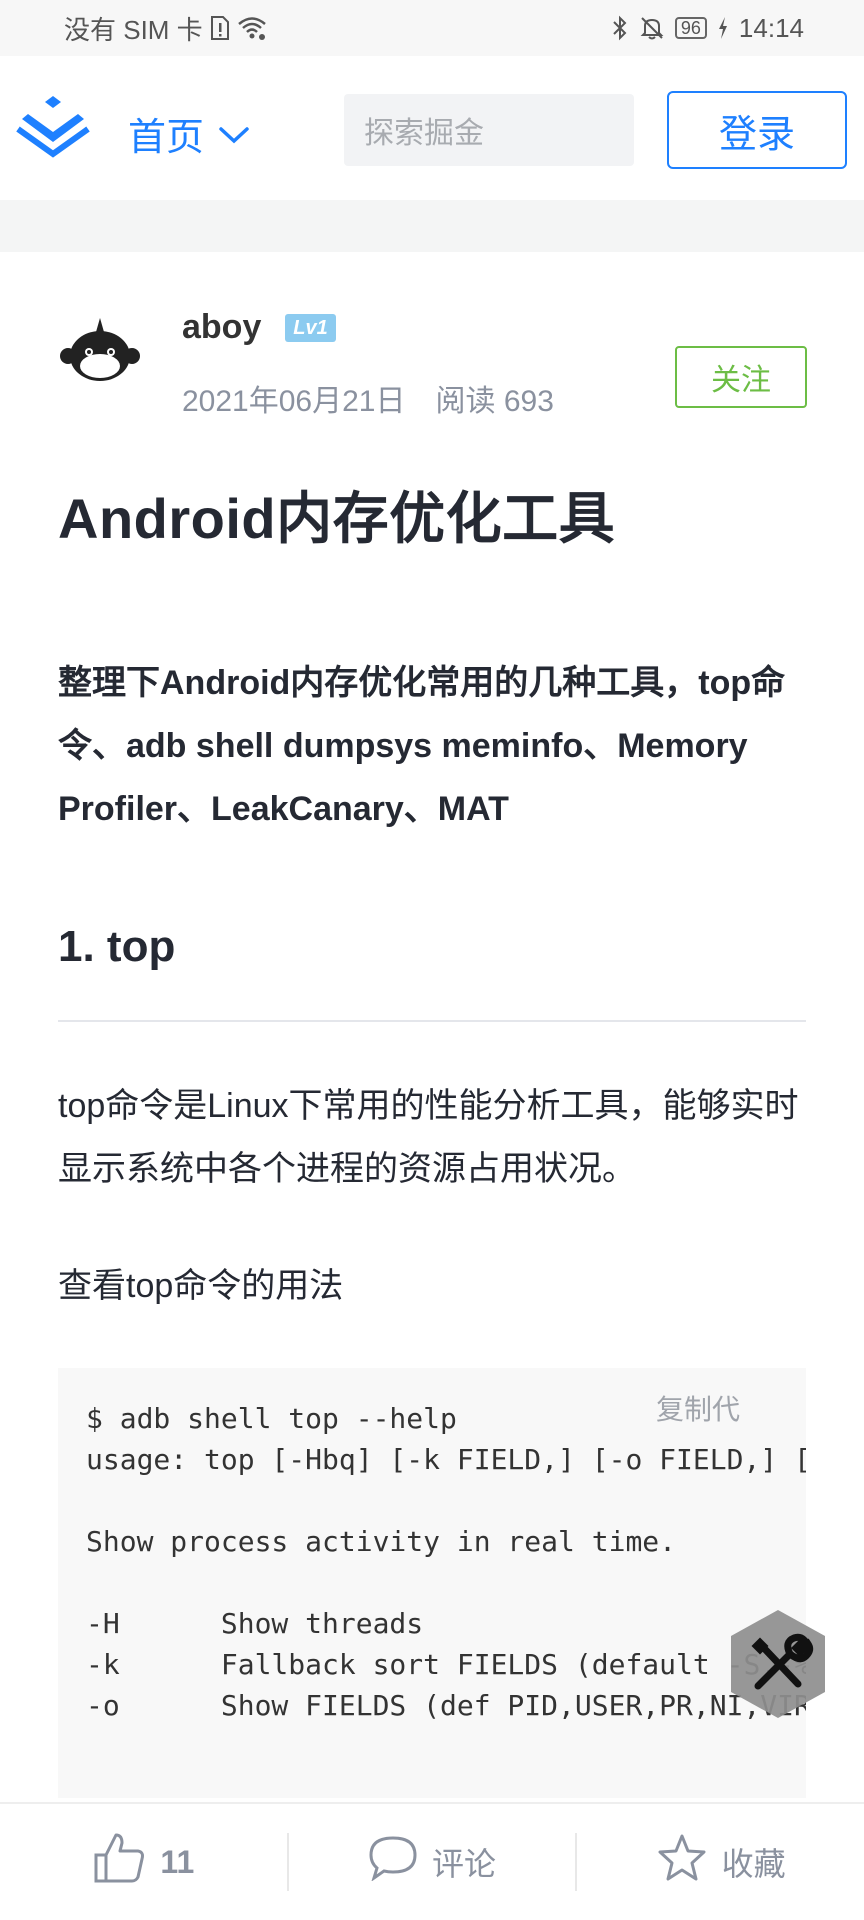 The height and width of the screenshot is (1920, 864). Describe the element at coordinates (294, 401) in the screenshot. I see `publish-date: 2021年06月21日` at that location.